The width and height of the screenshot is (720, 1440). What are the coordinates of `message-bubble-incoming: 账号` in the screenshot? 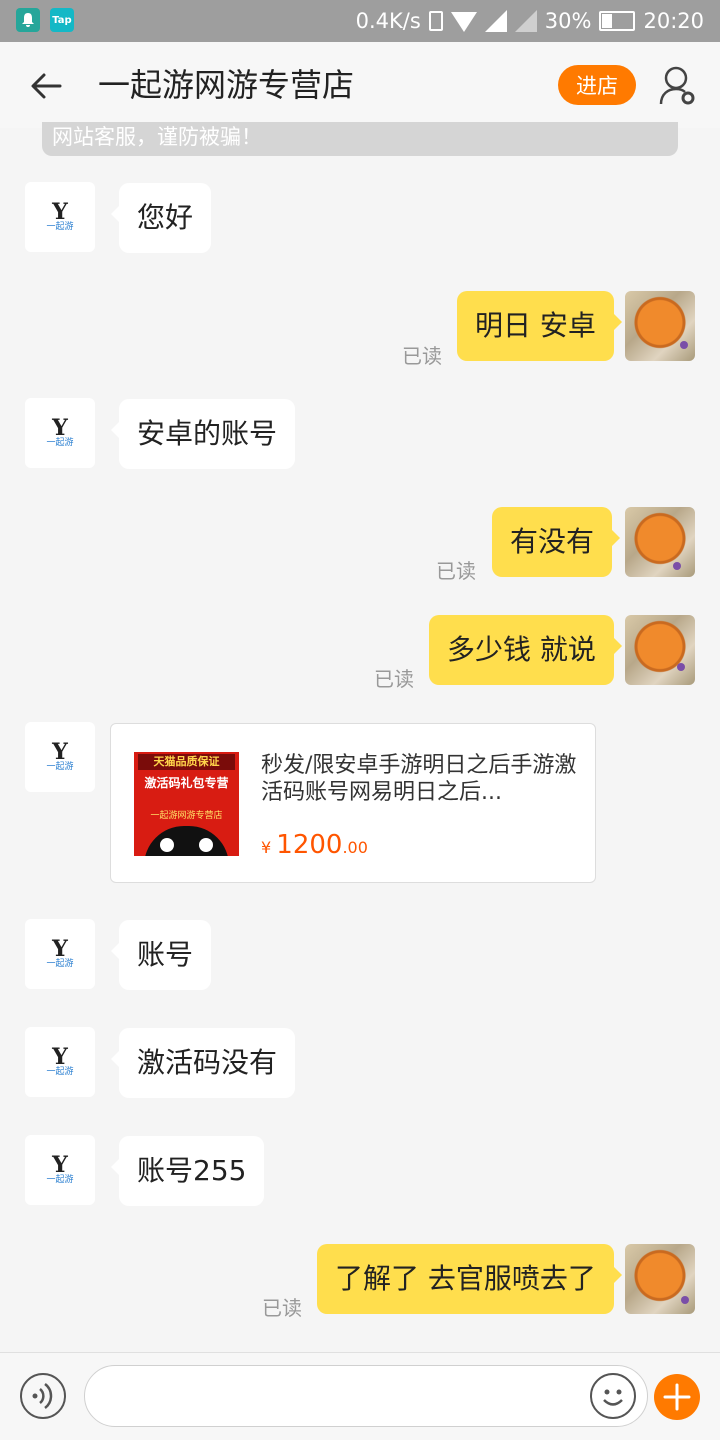 It's located at (161, 955).